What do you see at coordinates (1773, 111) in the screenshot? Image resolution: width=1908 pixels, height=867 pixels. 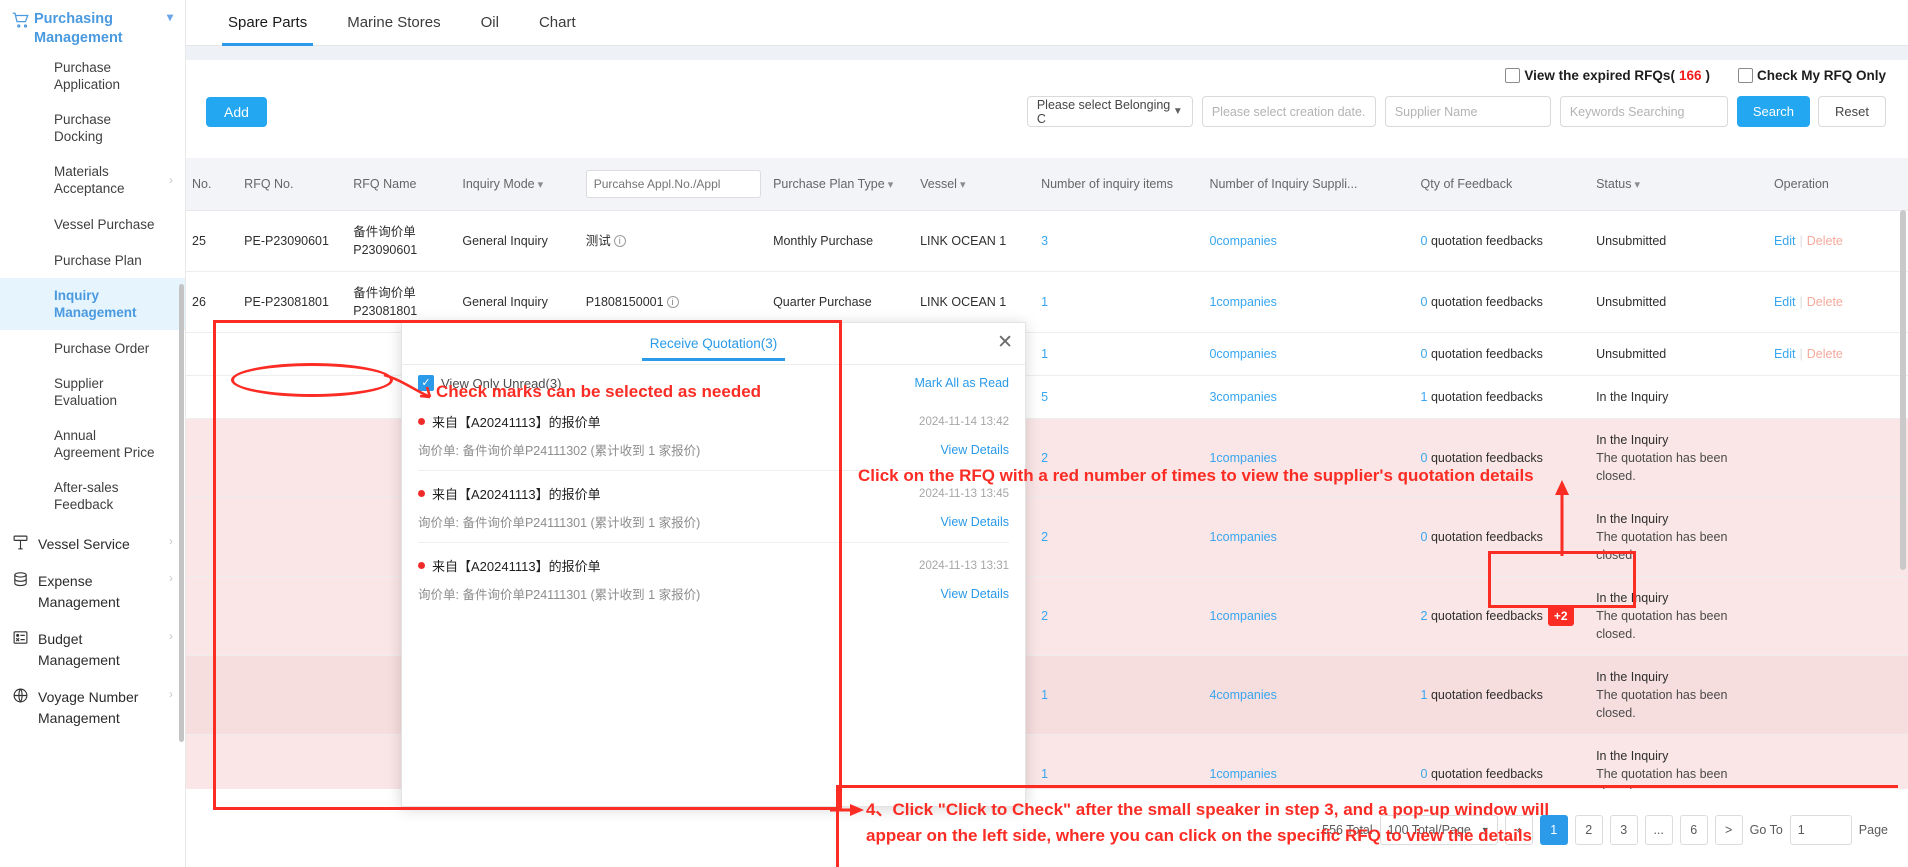 I see `search-button: Search` at bounding box center [1773, 111].